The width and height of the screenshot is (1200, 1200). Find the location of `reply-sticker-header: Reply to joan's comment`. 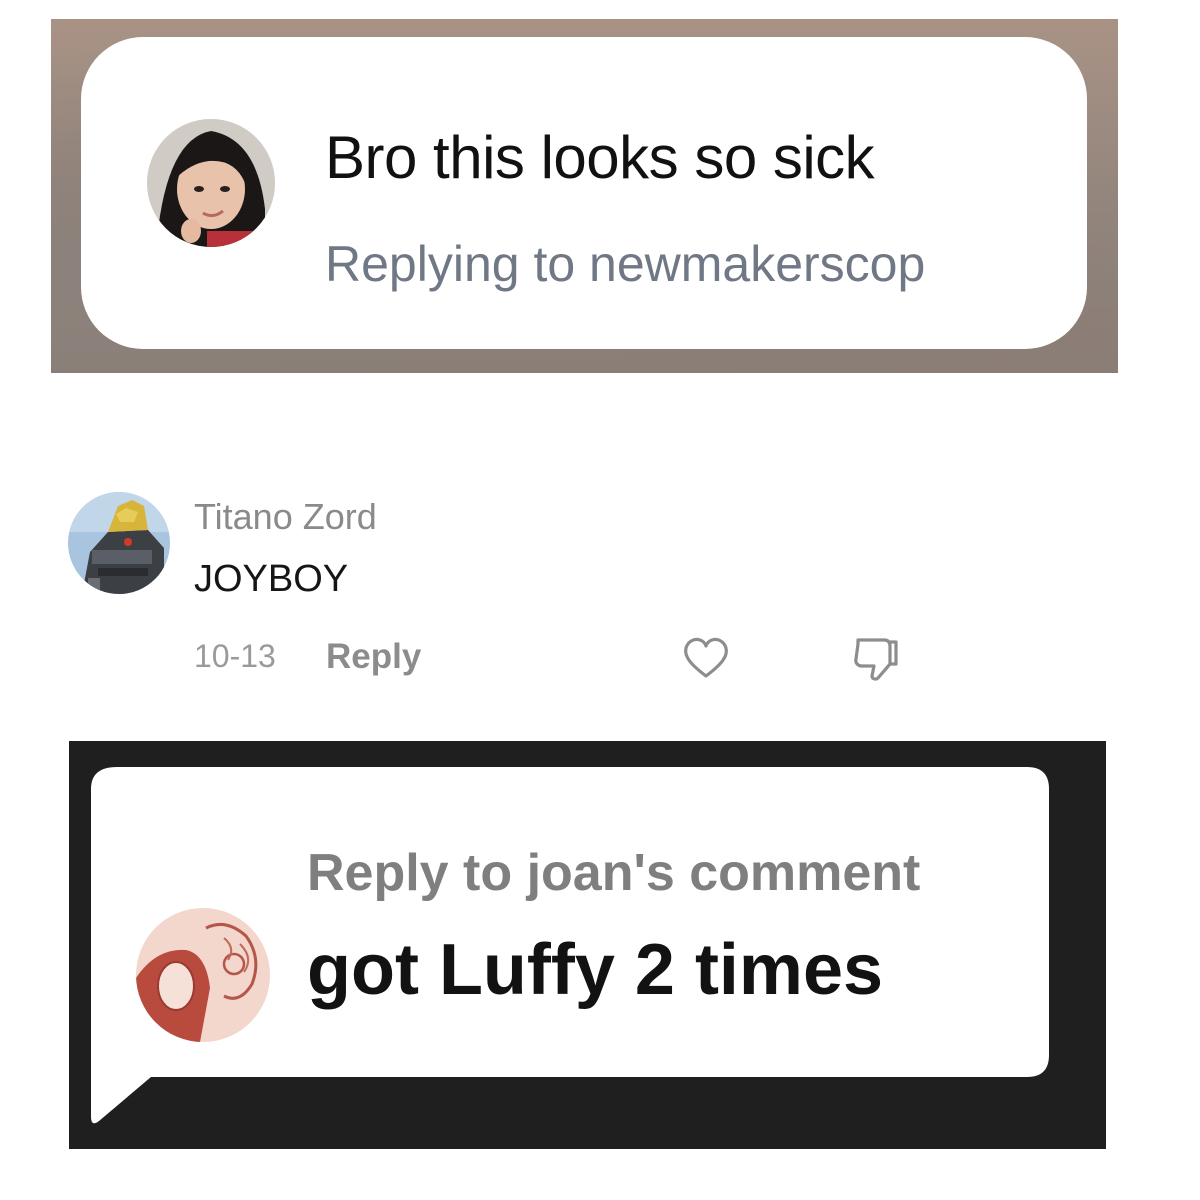

reply-sticker-header: Reply to joan's comment is located at coordinates (614, 873).